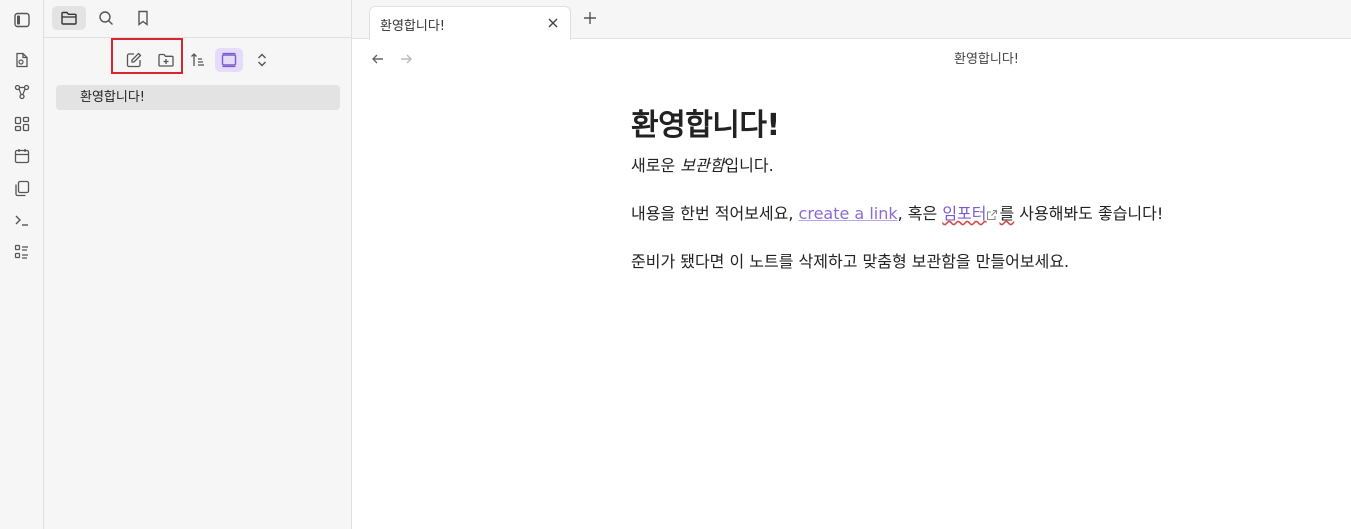  What do you see at coordinates (470, 23) in the screenshot?
I see `tab-welcome: 환영합니다!` at bounding box center [470, 23].